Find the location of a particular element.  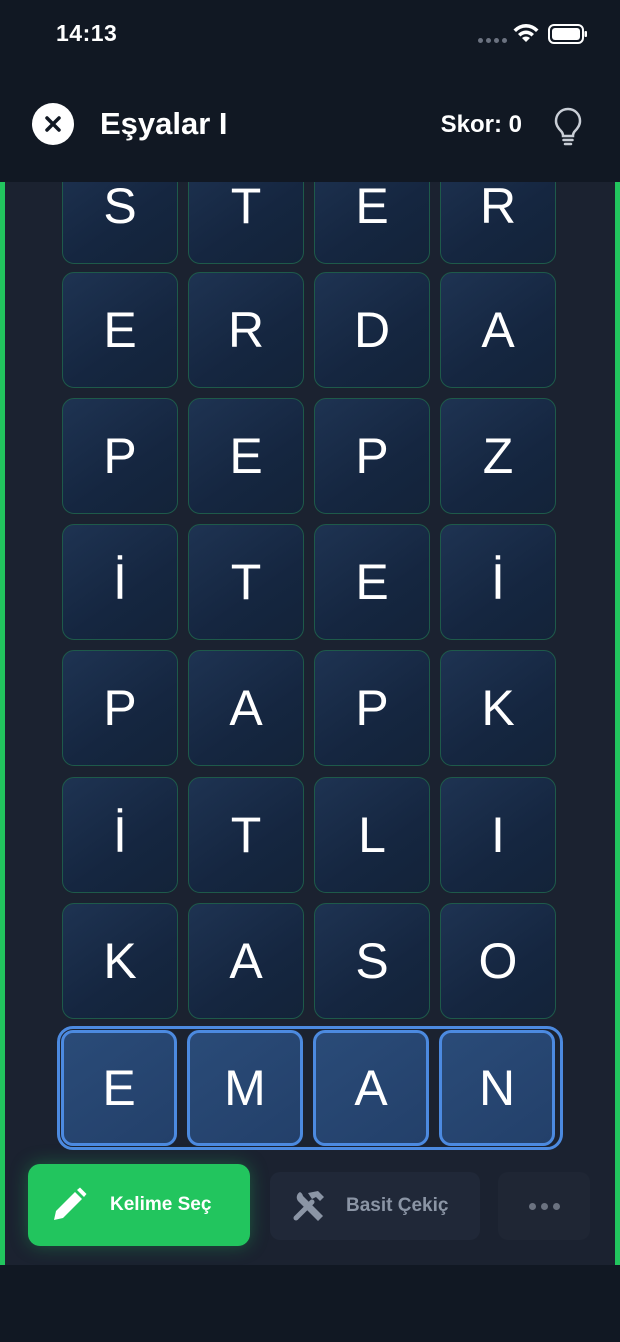

letter-tile: L is located at coordinates (372, 835).